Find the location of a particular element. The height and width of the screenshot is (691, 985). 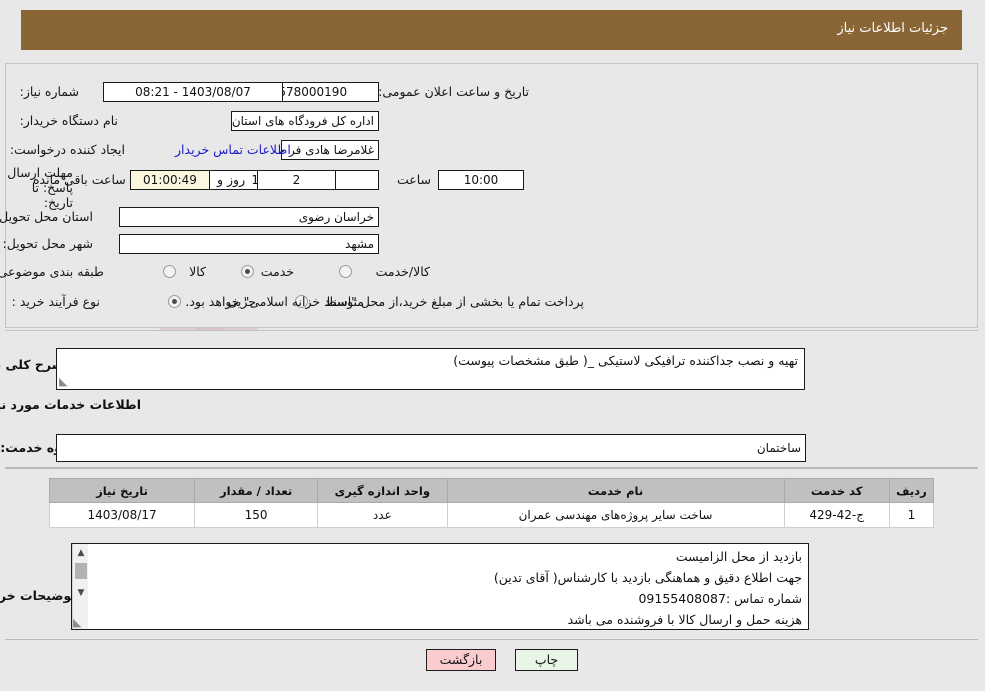

delivery-province-value: خراسان رضوی is located at coordinates (250, 217).